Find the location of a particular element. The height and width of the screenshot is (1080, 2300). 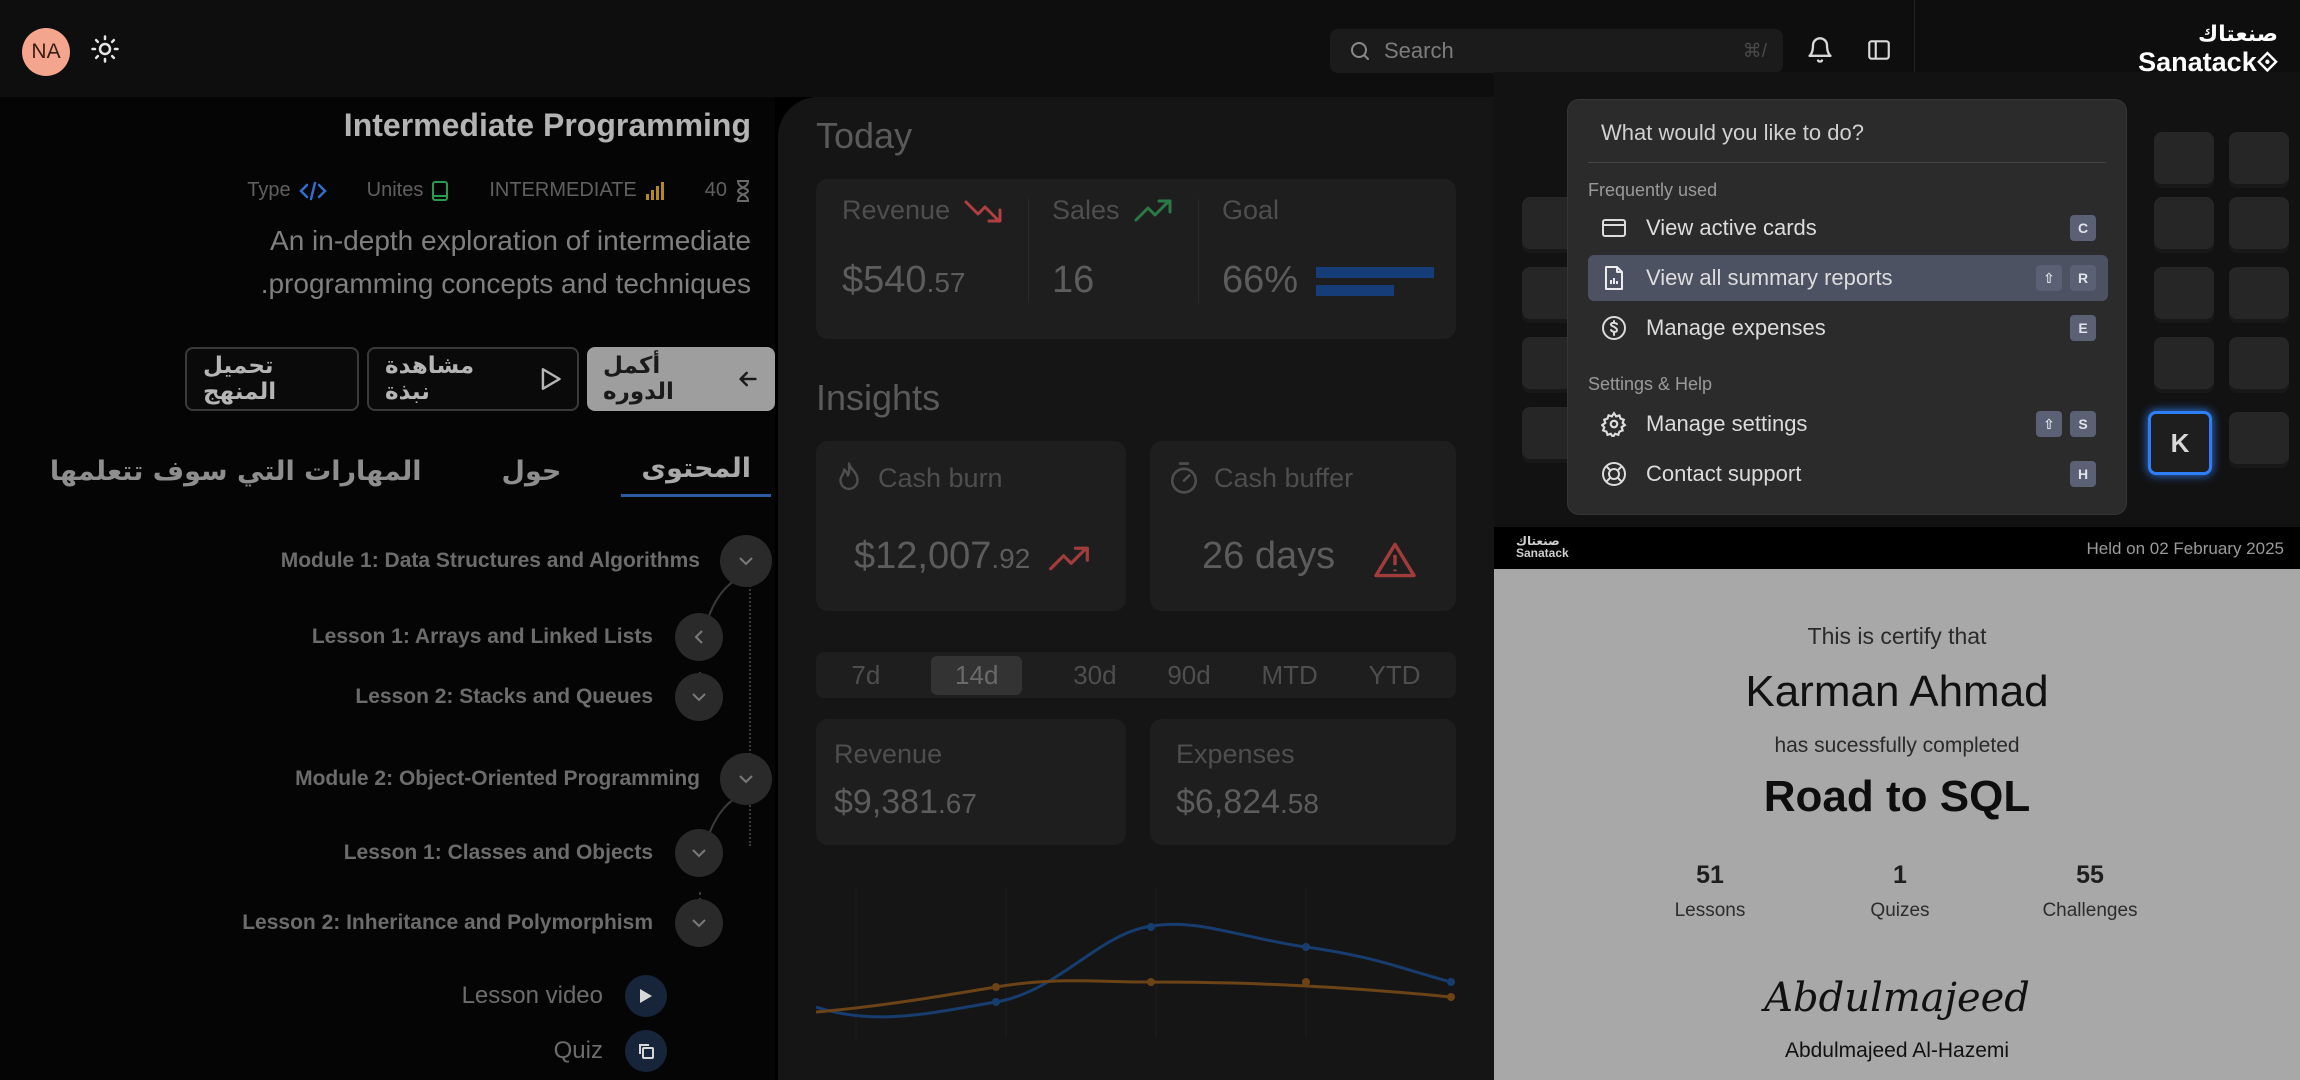

command-manage-expenses: Manage expenses E is located at coordinates (1848, 328).